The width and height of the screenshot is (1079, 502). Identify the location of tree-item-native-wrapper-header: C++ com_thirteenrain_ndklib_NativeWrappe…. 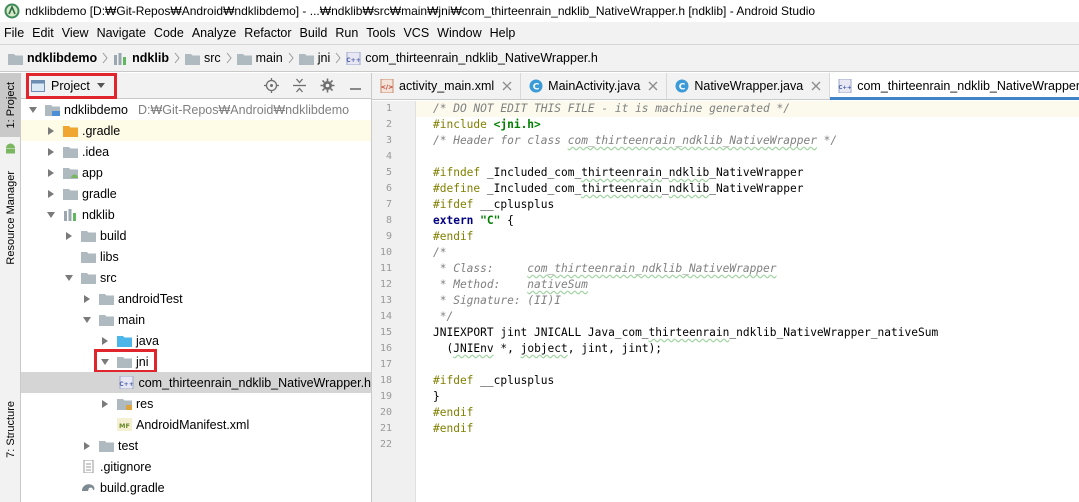
(196, 382).